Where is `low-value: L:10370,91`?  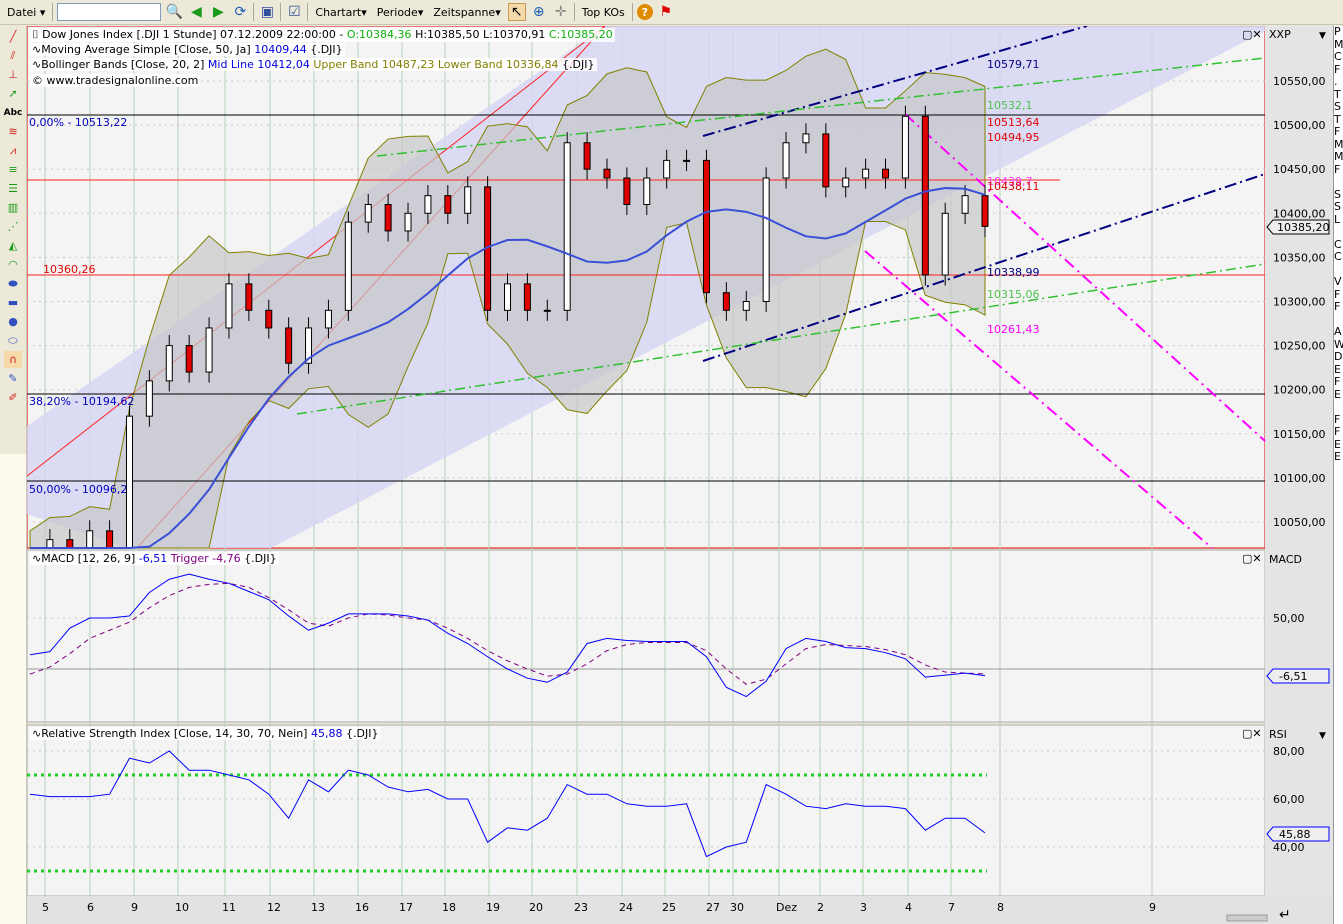
low-value: L:10370,91 is located at coordinates (514, 34).